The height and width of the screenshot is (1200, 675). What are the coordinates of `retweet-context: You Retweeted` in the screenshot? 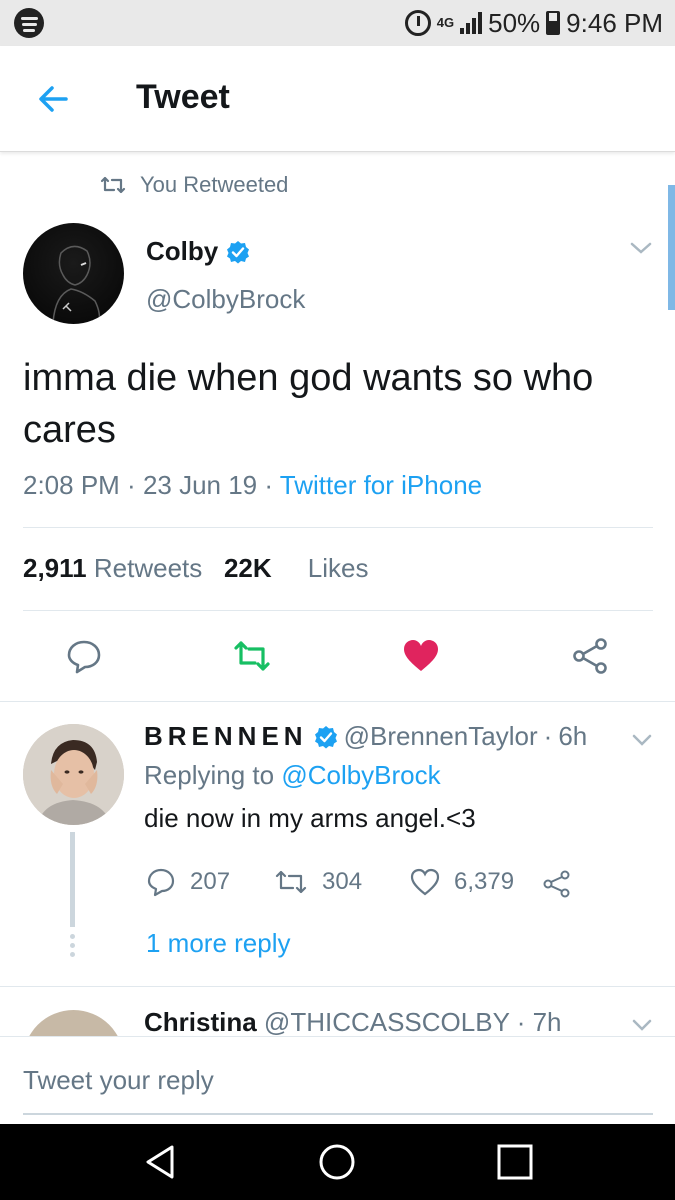 It's located at (194, 185).